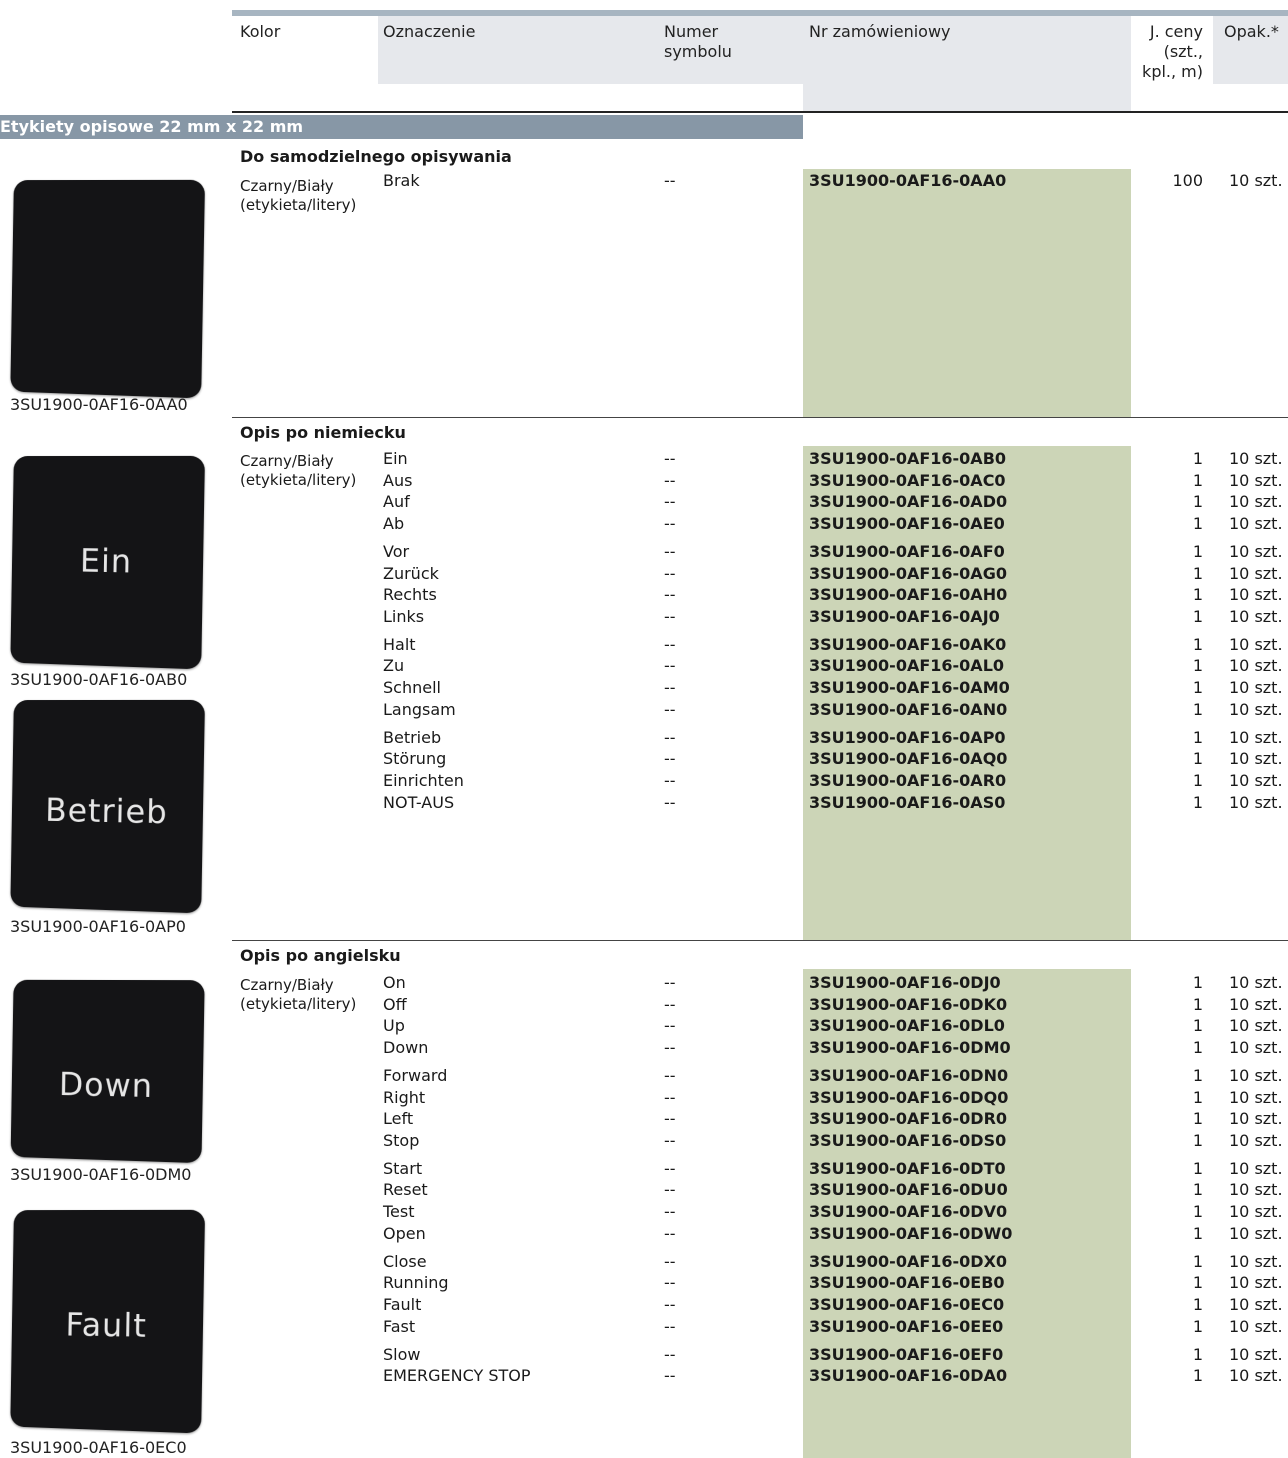 The image size is (1288, 1458). I want to click on row-order-number: 3SU1900-0AF16-0DL0, so click(907, 1026).